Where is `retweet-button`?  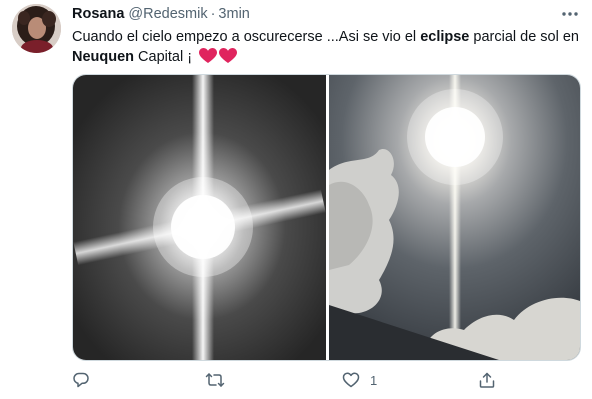
retweet-button is located at coordinates (220, 380).